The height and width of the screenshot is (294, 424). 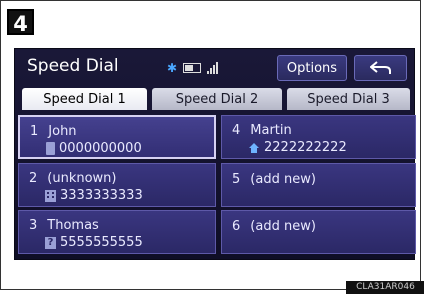 What do you see at coordinates (385, 287) in the screenshot?
I see `figure-reference-code: CLA31AR046` at bounding box center [385, 287].